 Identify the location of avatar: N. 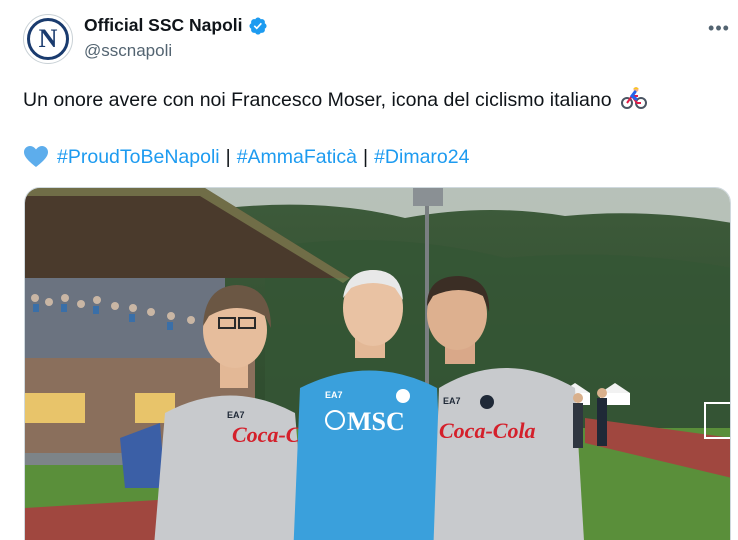
(48, 39).